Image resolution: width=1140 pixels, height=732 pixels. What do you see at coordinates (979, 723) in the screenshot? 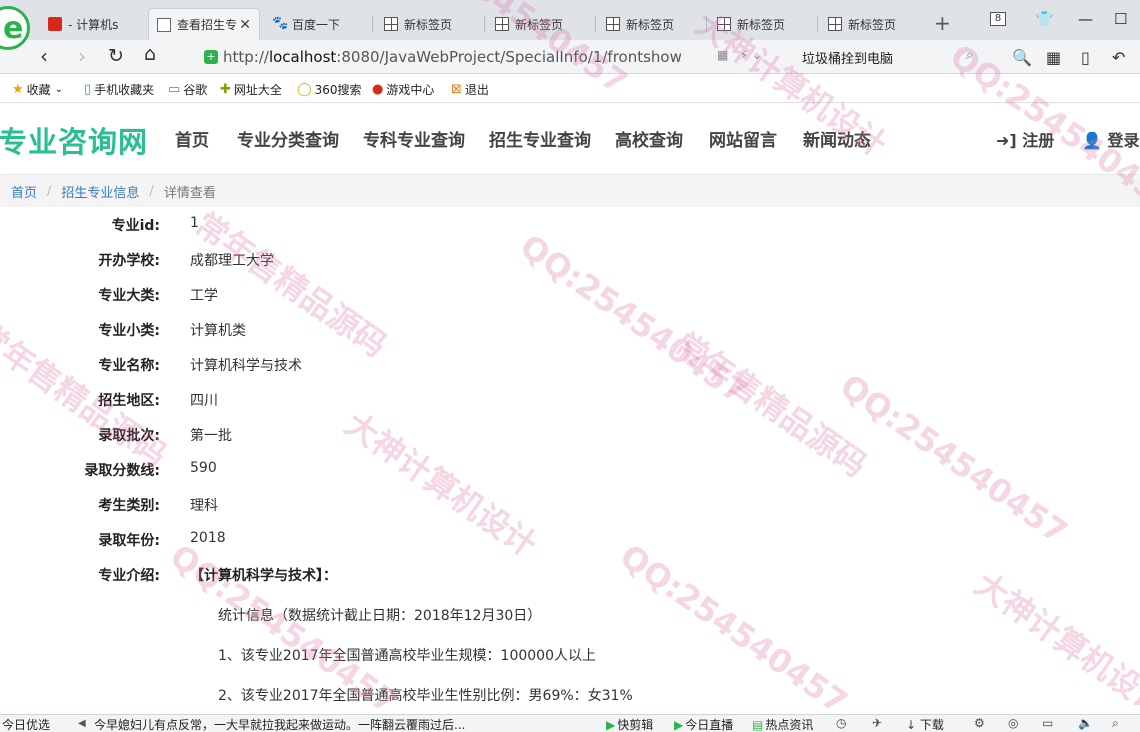
I see `settings-icon: ⚙` at bounding box center [979, 723].